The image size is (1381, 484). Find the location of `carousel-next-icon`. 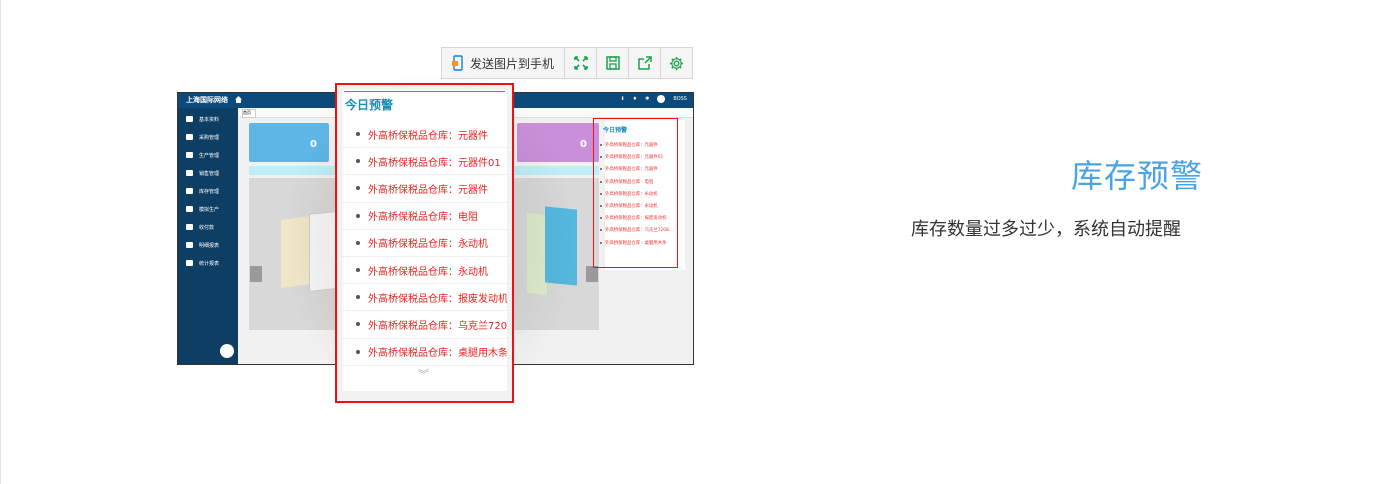

carousel-next-icon is located at coordinates (592, 274).